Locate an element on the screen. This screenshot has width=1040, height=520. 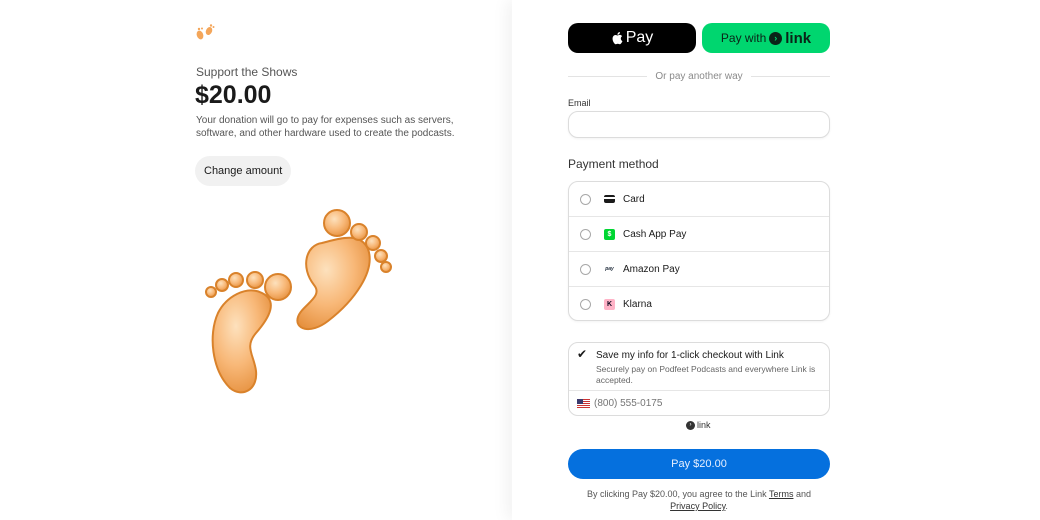
payment-method-title: Payment method is located at coordinates (613, 164).